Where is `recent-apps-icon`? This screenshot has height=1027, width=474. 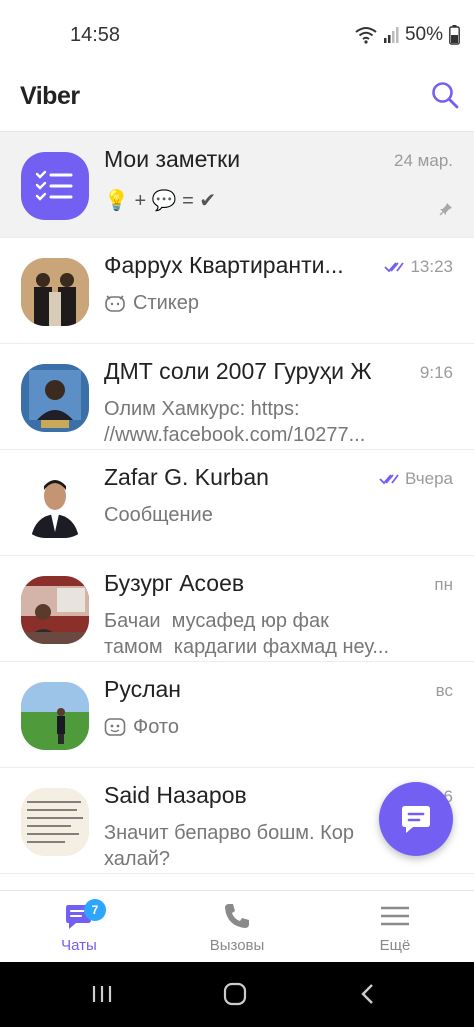
recent-apps-icon is located at coordinates (102, 994).